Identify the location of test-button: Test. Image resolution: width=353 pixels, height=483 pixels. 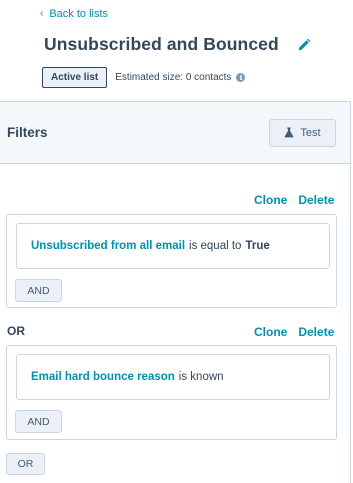
(302, 132).